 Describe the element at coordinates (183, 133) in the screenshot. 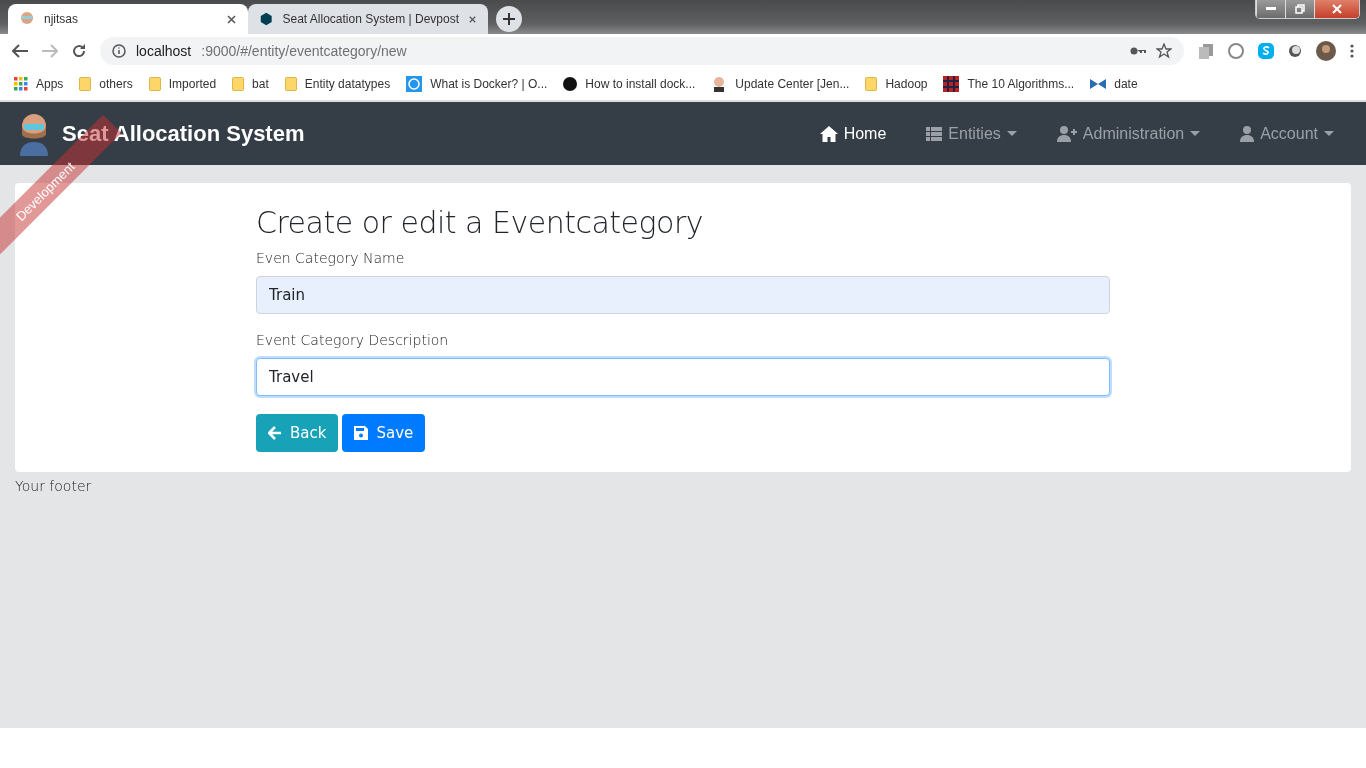

I see `brand-title: Seat Allocation System` at that location.